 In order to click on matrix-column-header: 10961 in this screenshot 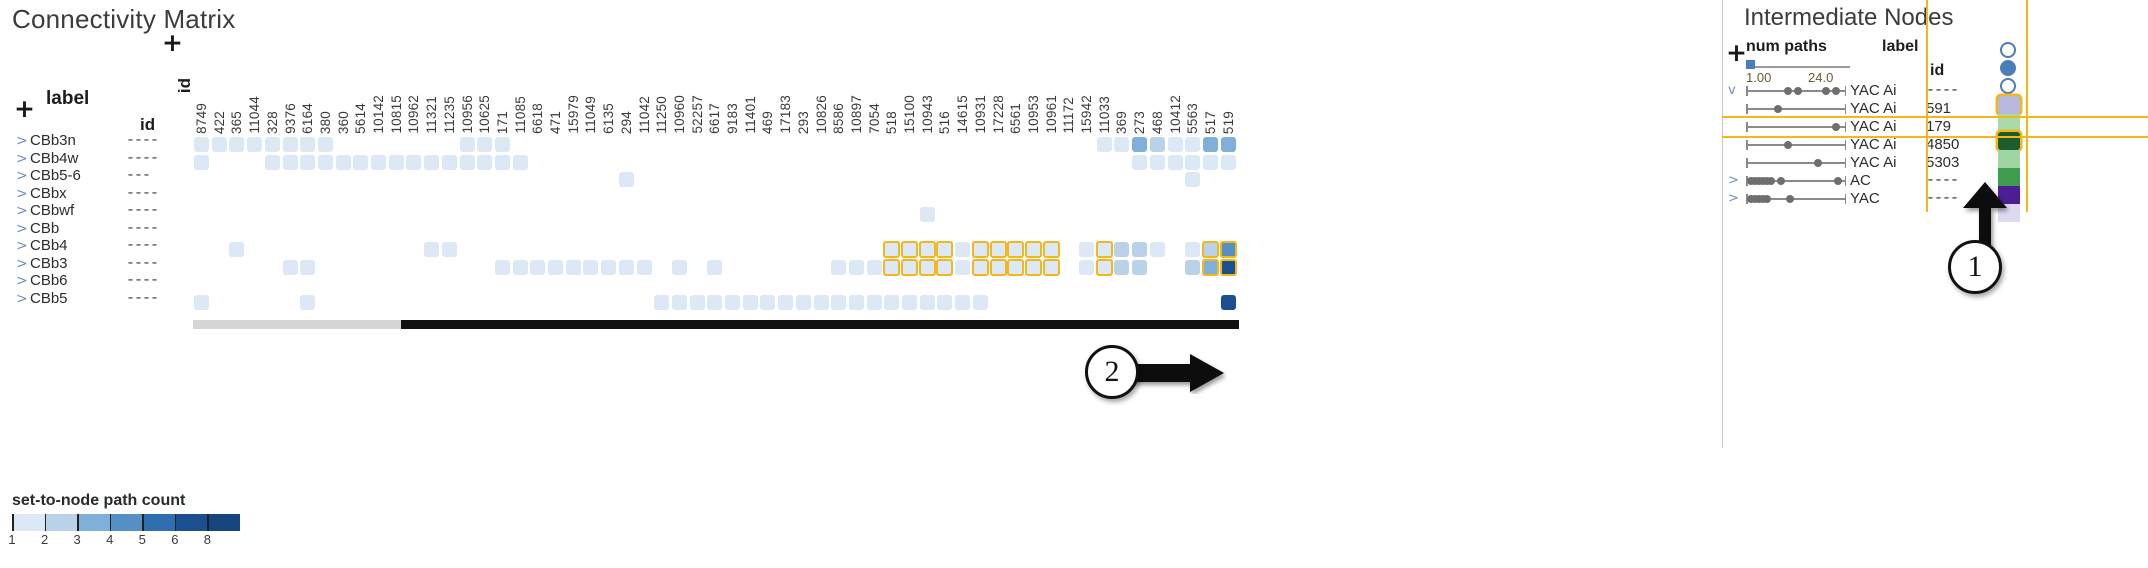, I will do `click(1051, 114)`.